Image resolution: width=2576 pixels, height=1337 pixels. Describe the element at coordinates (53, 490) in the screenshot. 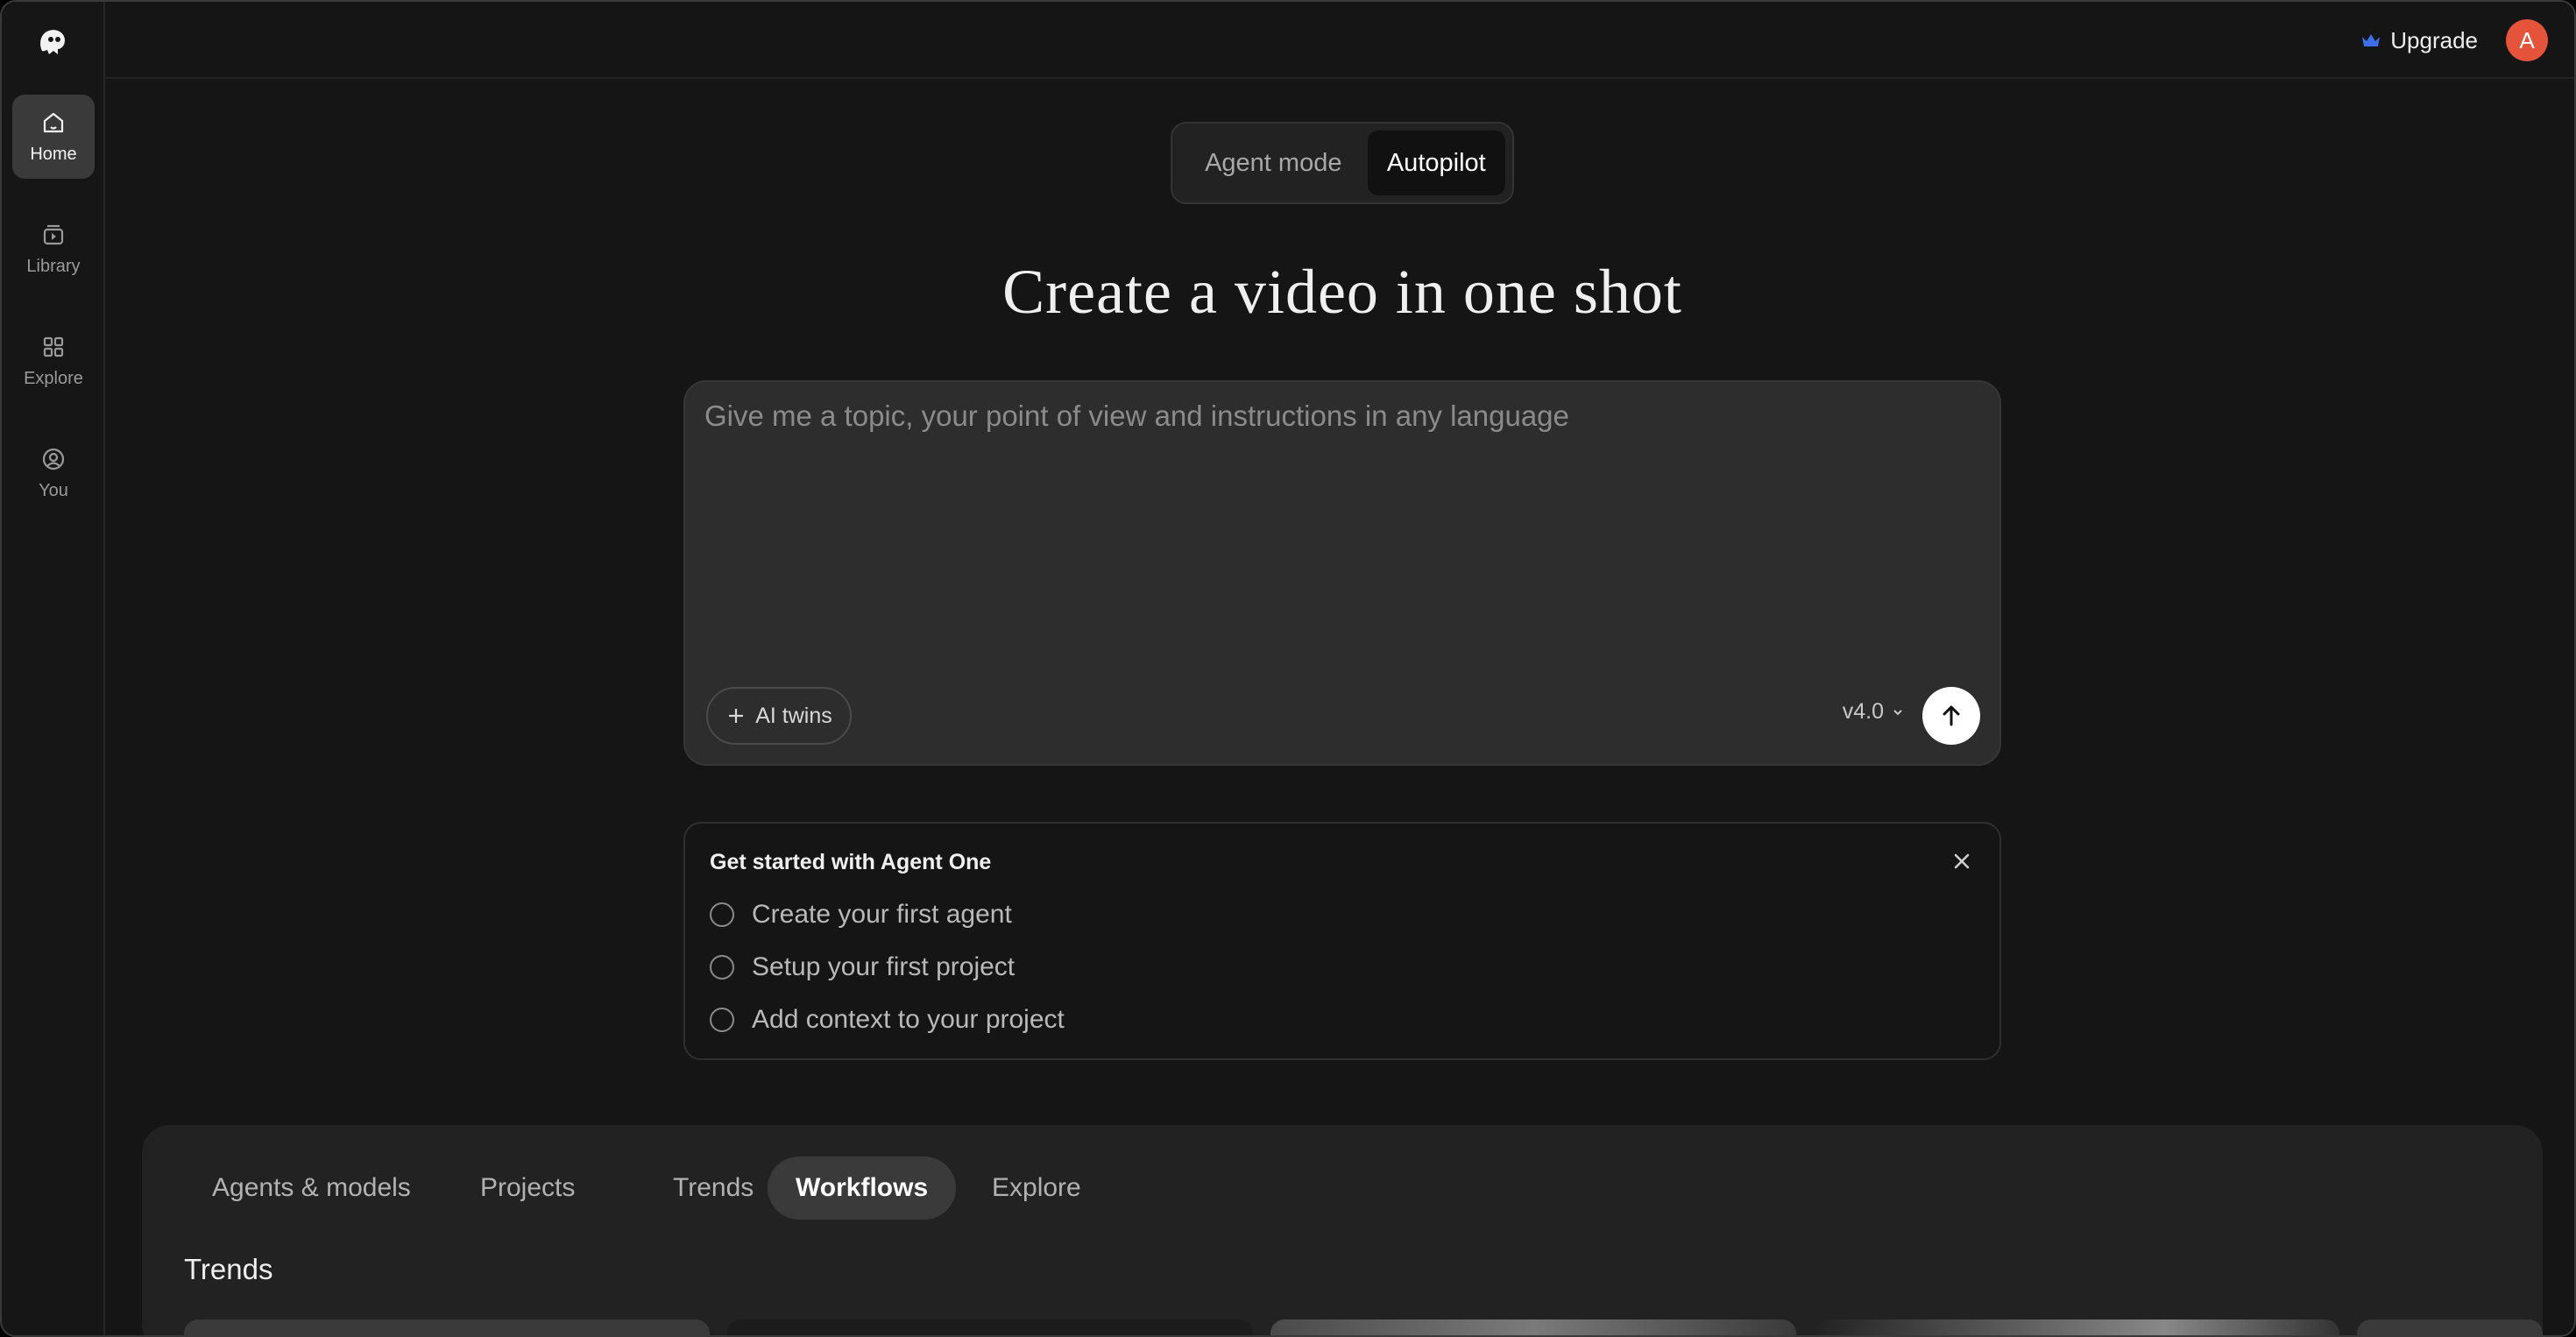

I see `sidebar-item-label: You` at that location.